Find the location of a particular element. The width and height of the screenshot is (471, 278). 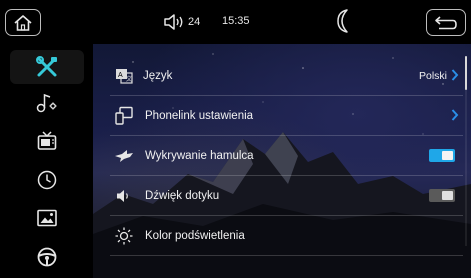

home-icon is located at coordinates (23, 22).